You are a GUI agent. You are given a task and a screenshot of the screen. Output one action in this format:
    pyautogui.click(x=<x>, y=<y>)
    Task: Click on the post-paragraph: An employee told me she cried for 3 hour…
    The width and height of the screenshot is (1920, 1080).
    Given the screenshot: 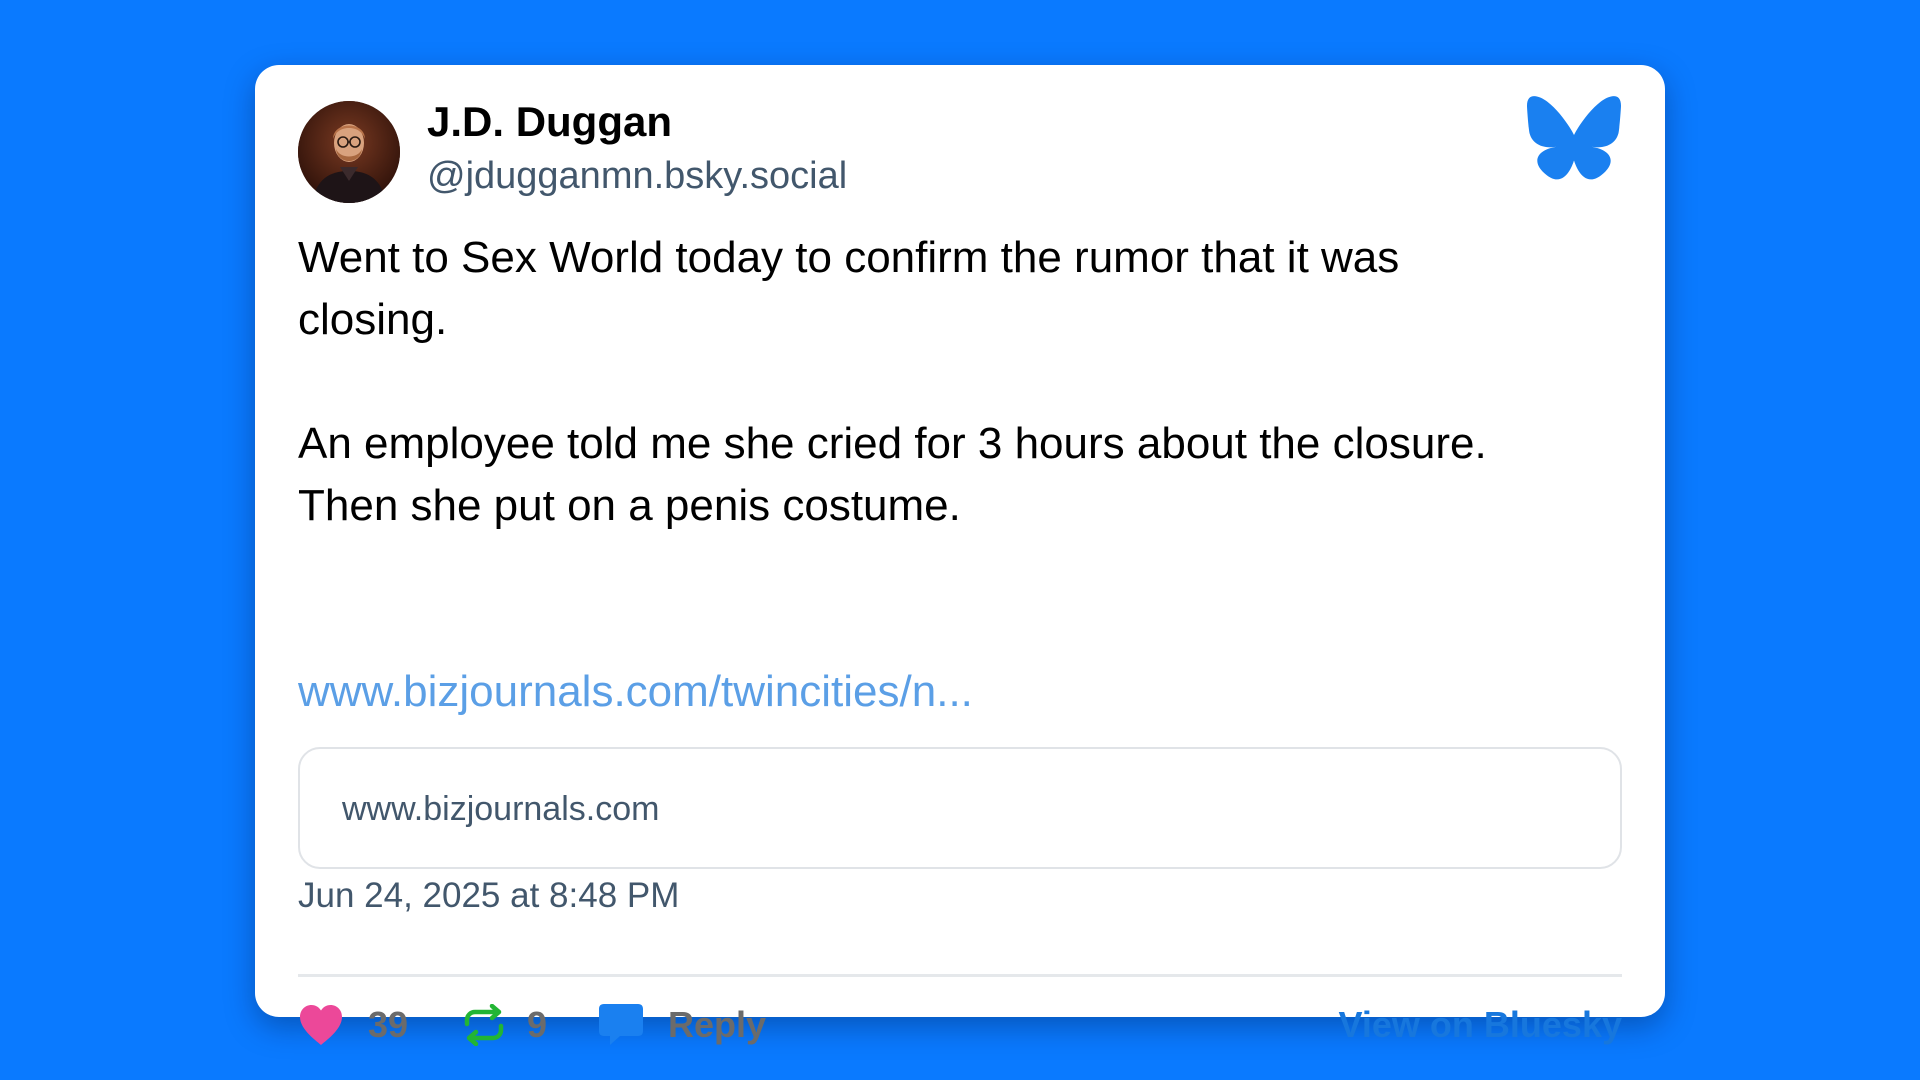 What is the action you would take?
    pyautogui.click(x=892, y=474)
    